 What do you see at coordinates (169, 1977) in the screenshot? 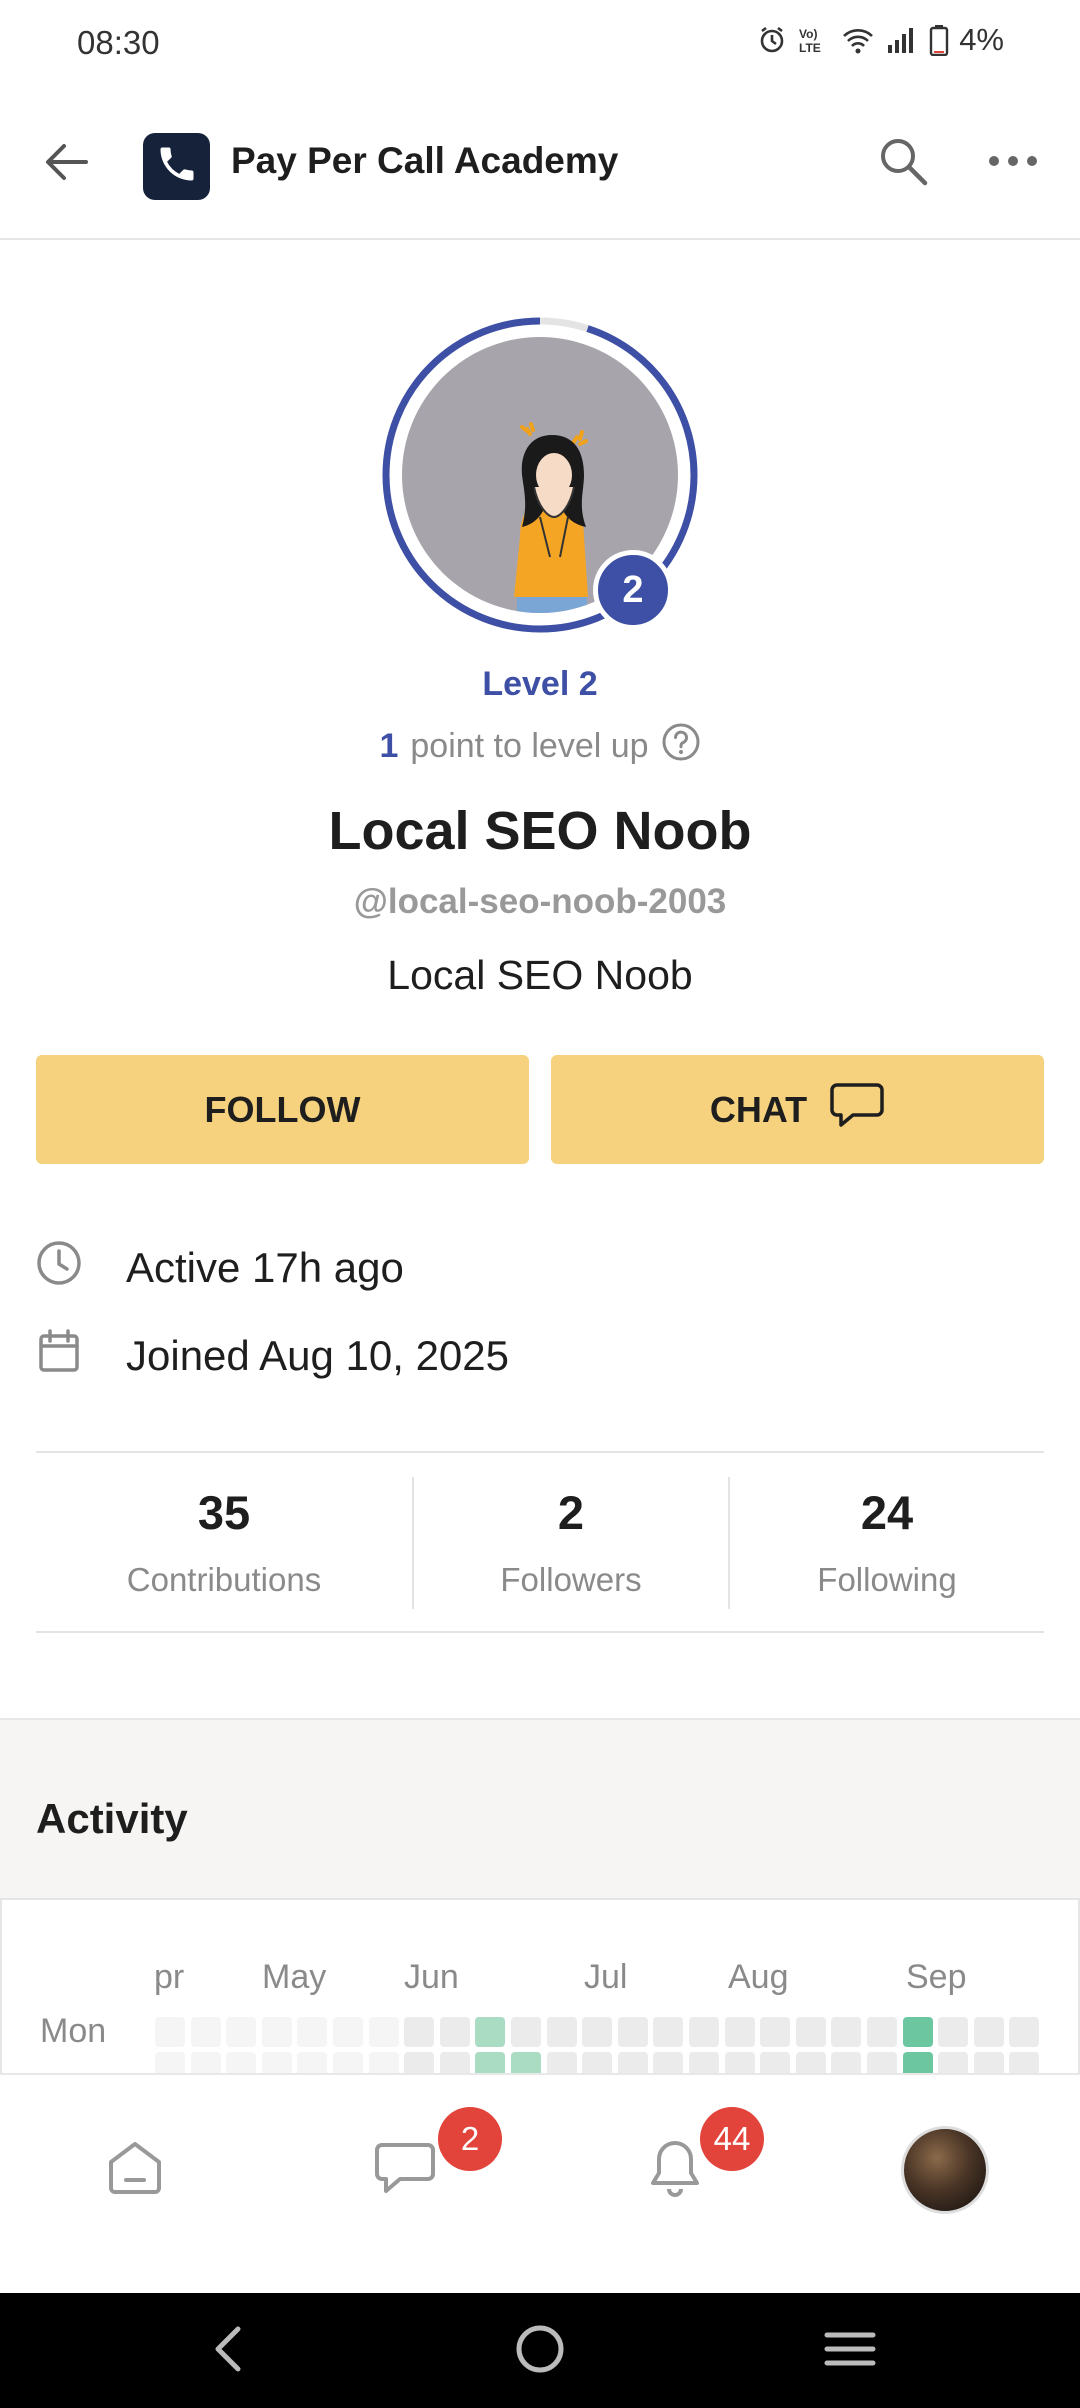
I see `month-label: pr` at bounding box center [169, 1977].